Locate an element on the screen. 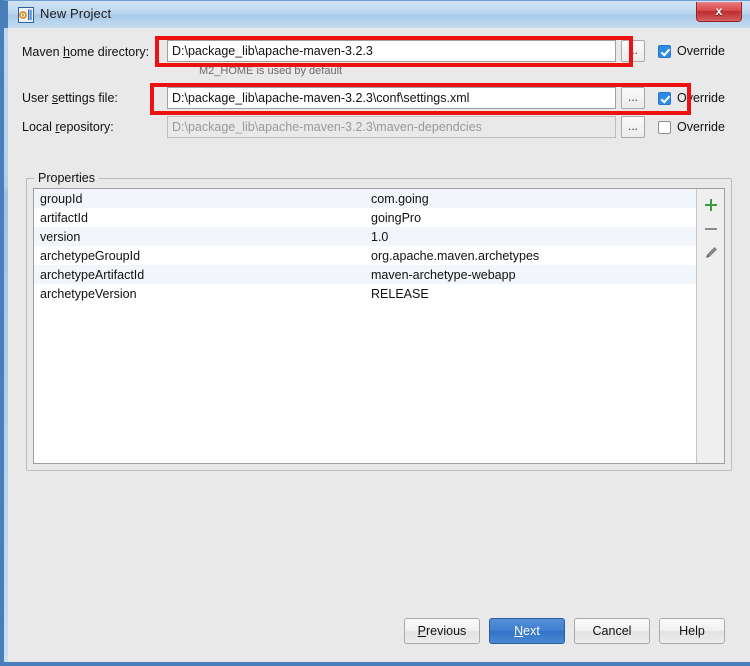 Image resolution: width=750 pixels, height=666 pixels. title-bar: New Project x is located at coordinates (377, 14).